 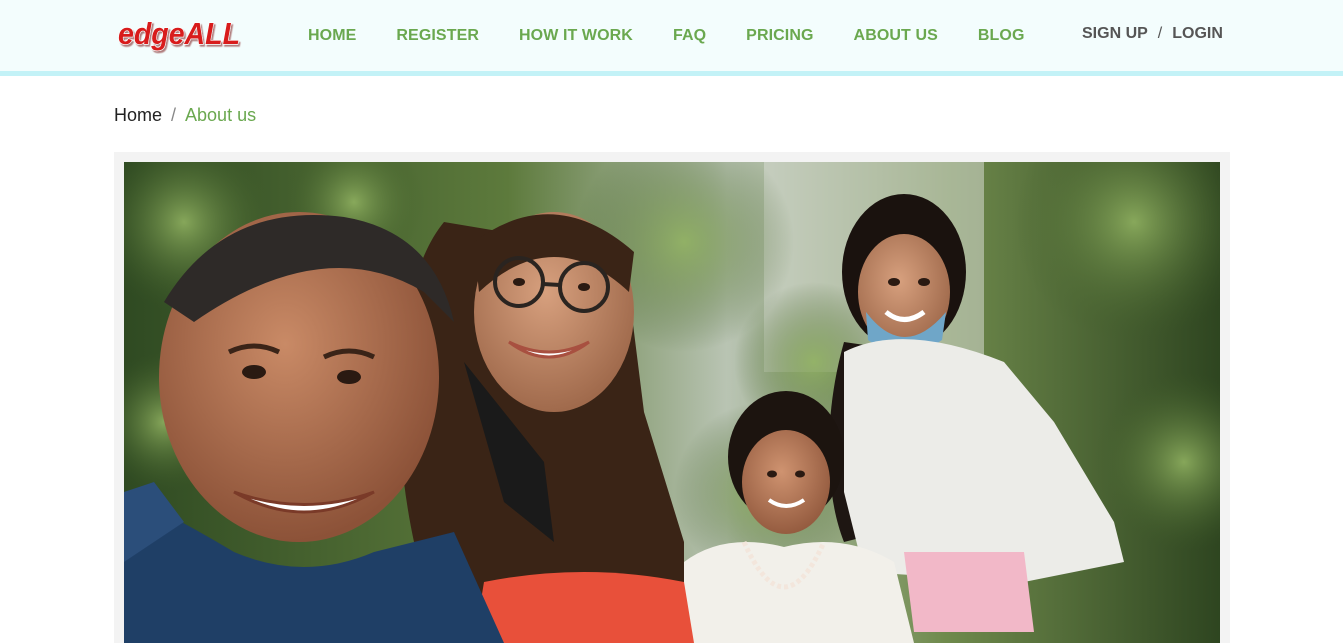 I want to click on breadcrumb-current: About us, so click(x=221, y=114).